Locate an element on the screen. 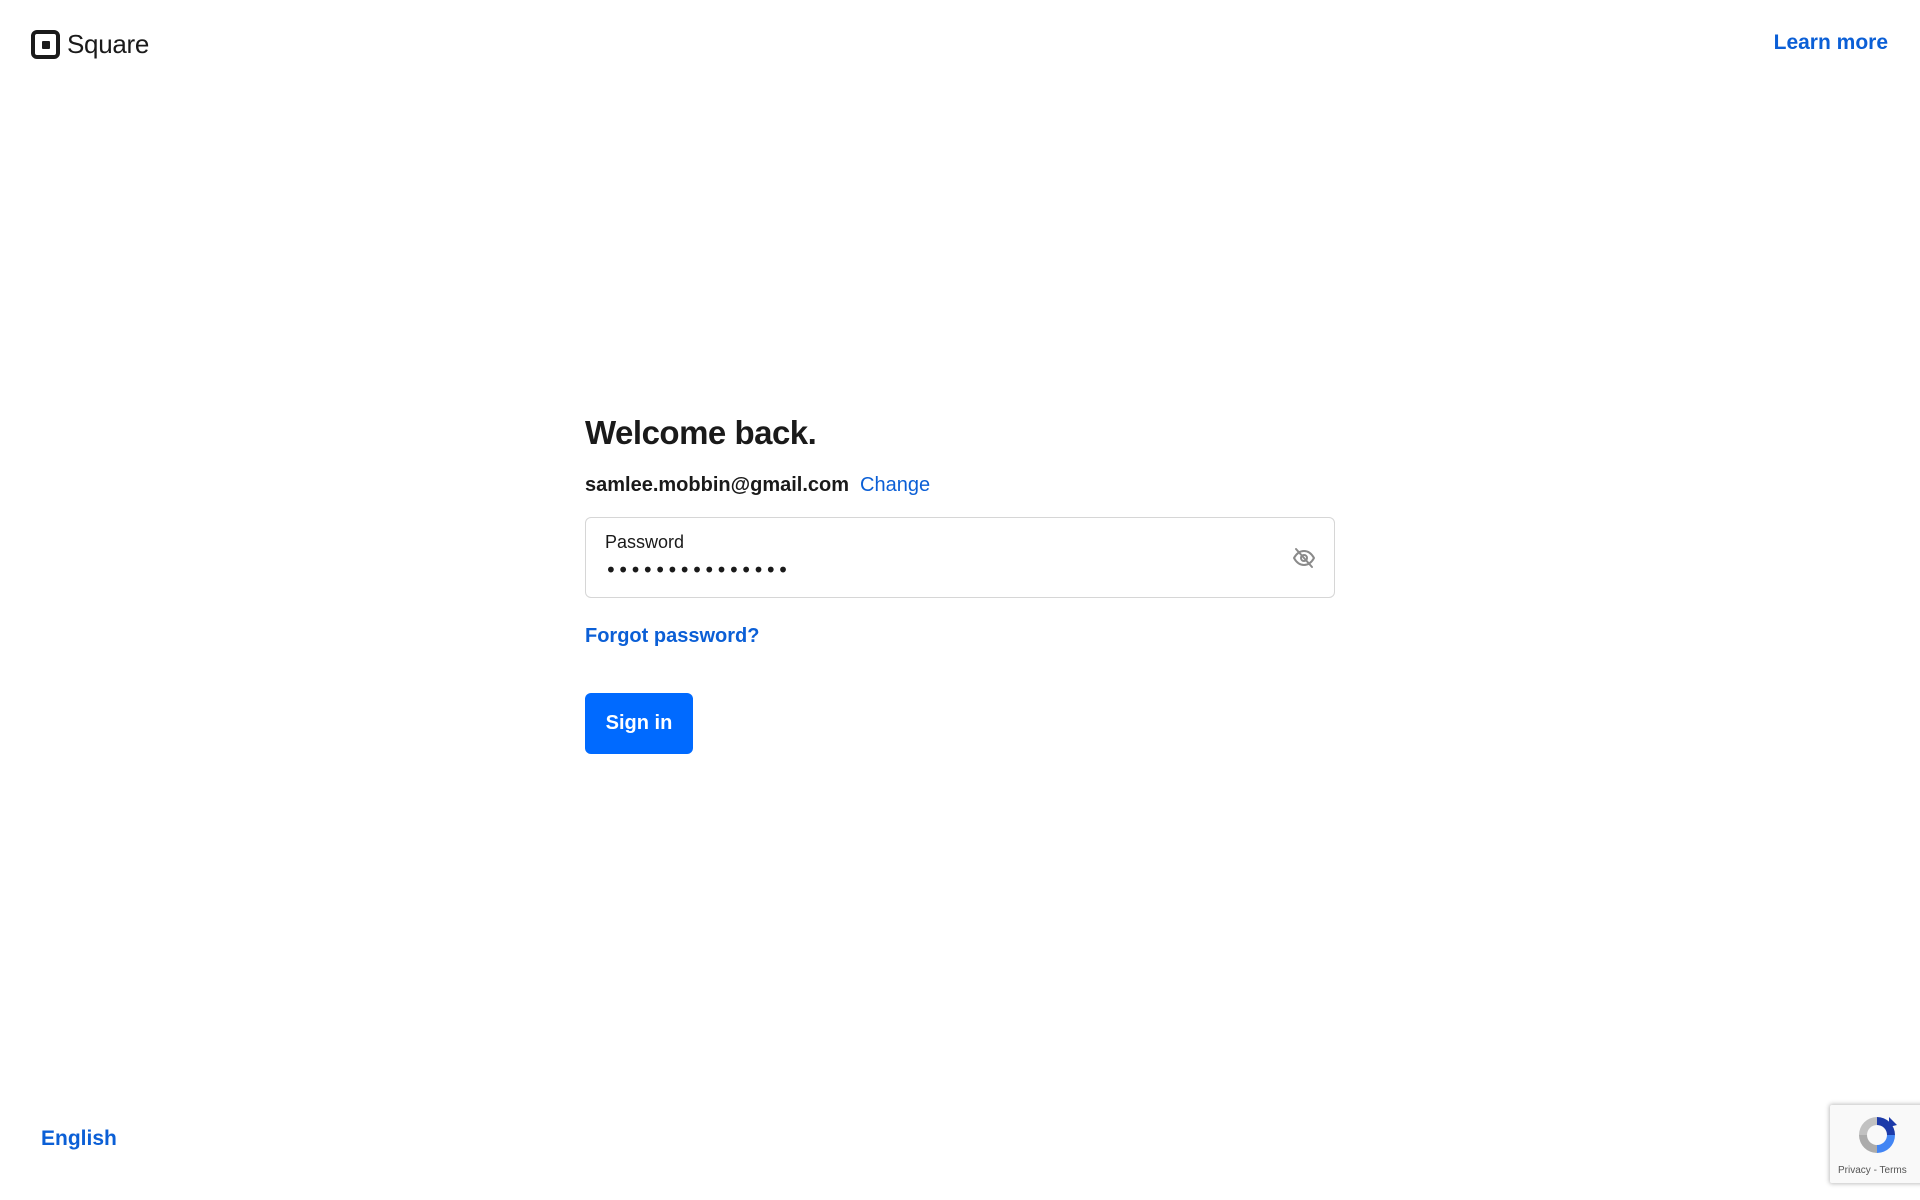 This screenshot has height=1200, width=1920. page-title: Welcome back. is located at coordinates (701, 432).